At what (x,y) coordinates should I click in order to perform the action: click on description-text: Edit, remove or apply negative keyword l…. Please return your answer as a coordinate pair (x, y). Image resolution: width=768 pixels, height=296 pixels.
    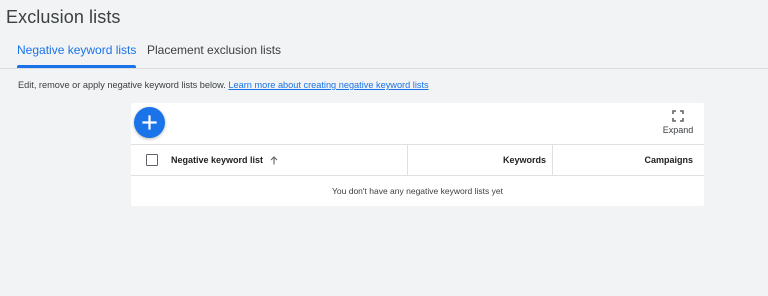
    Looking at the image, I should click on (123, 85).